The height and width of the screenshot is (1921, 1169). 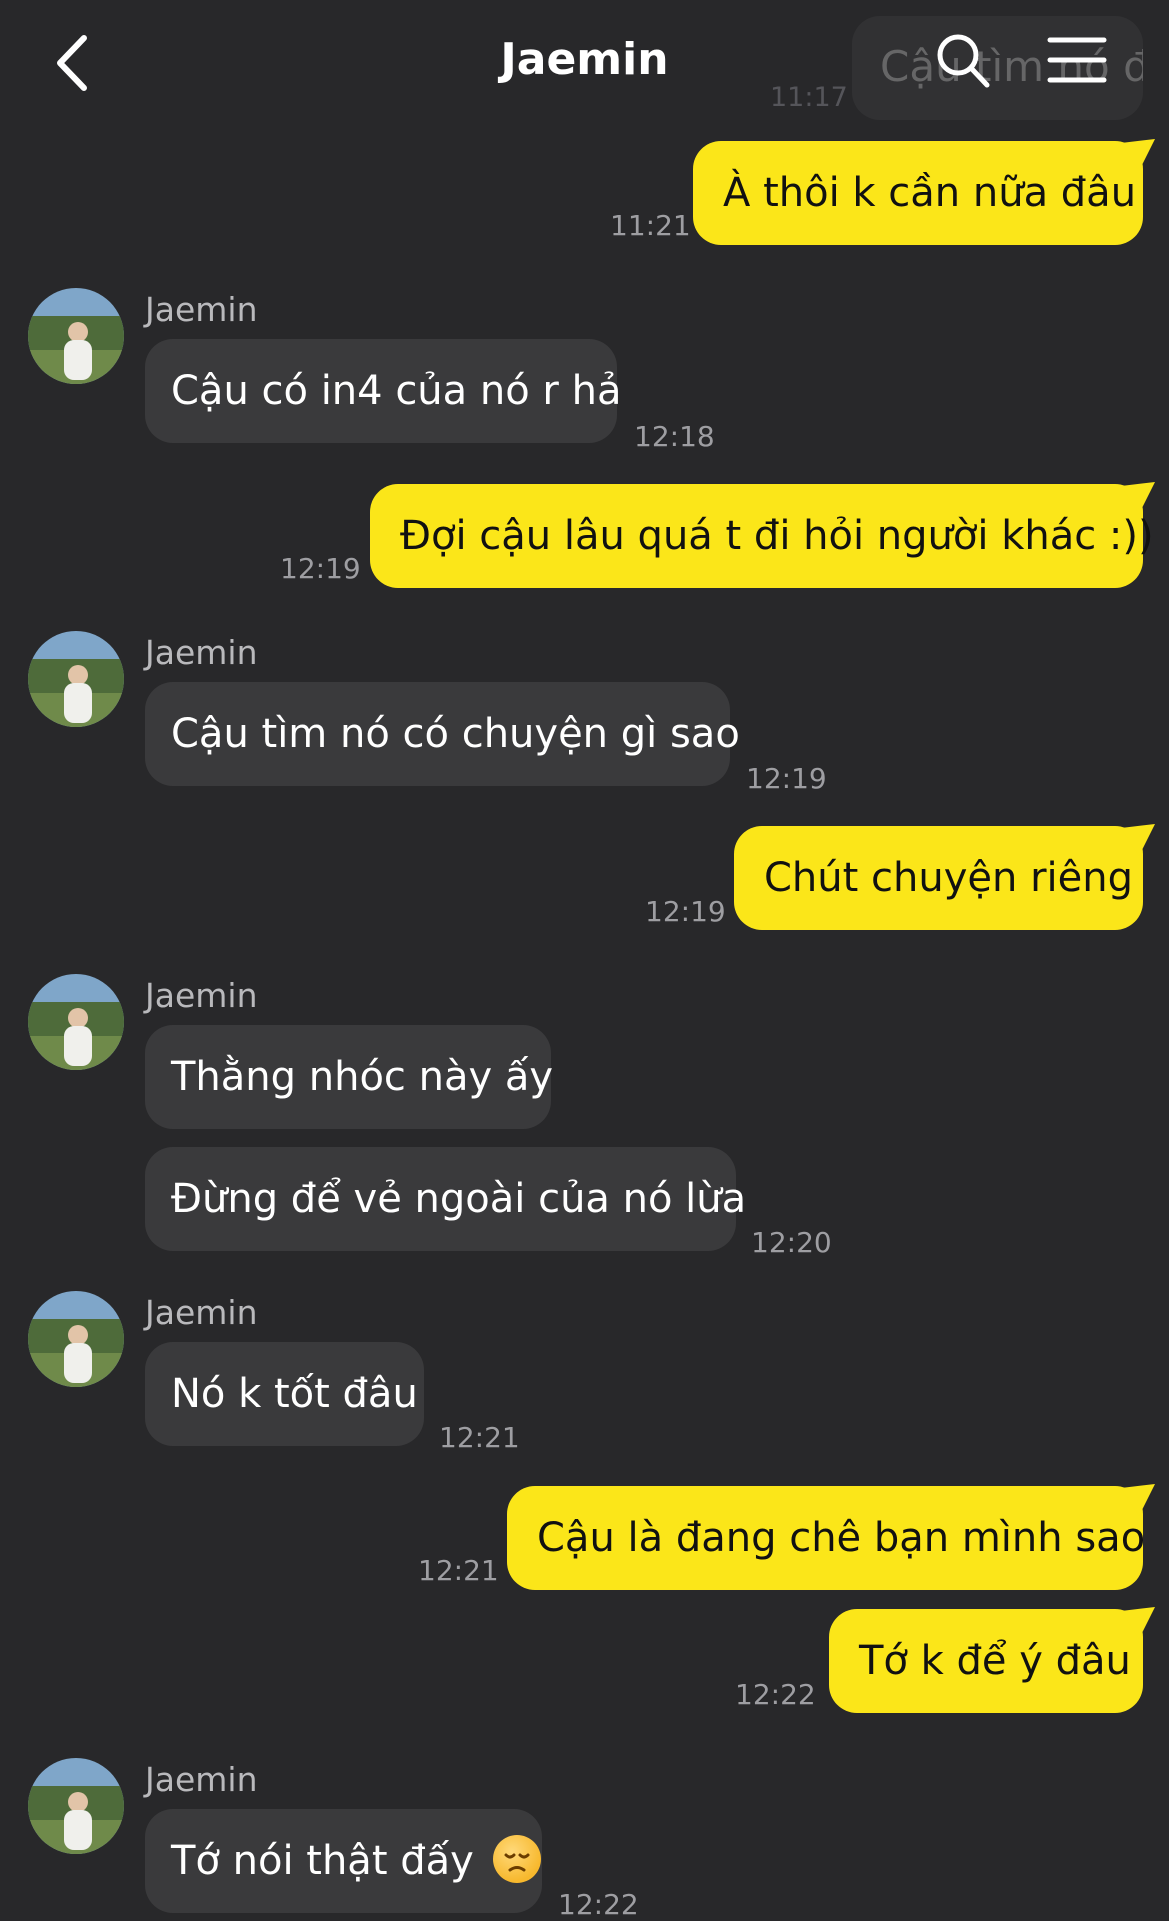 I want to click on outgoing-message: Chút chuyện riêng, so click(x=944, y=877).